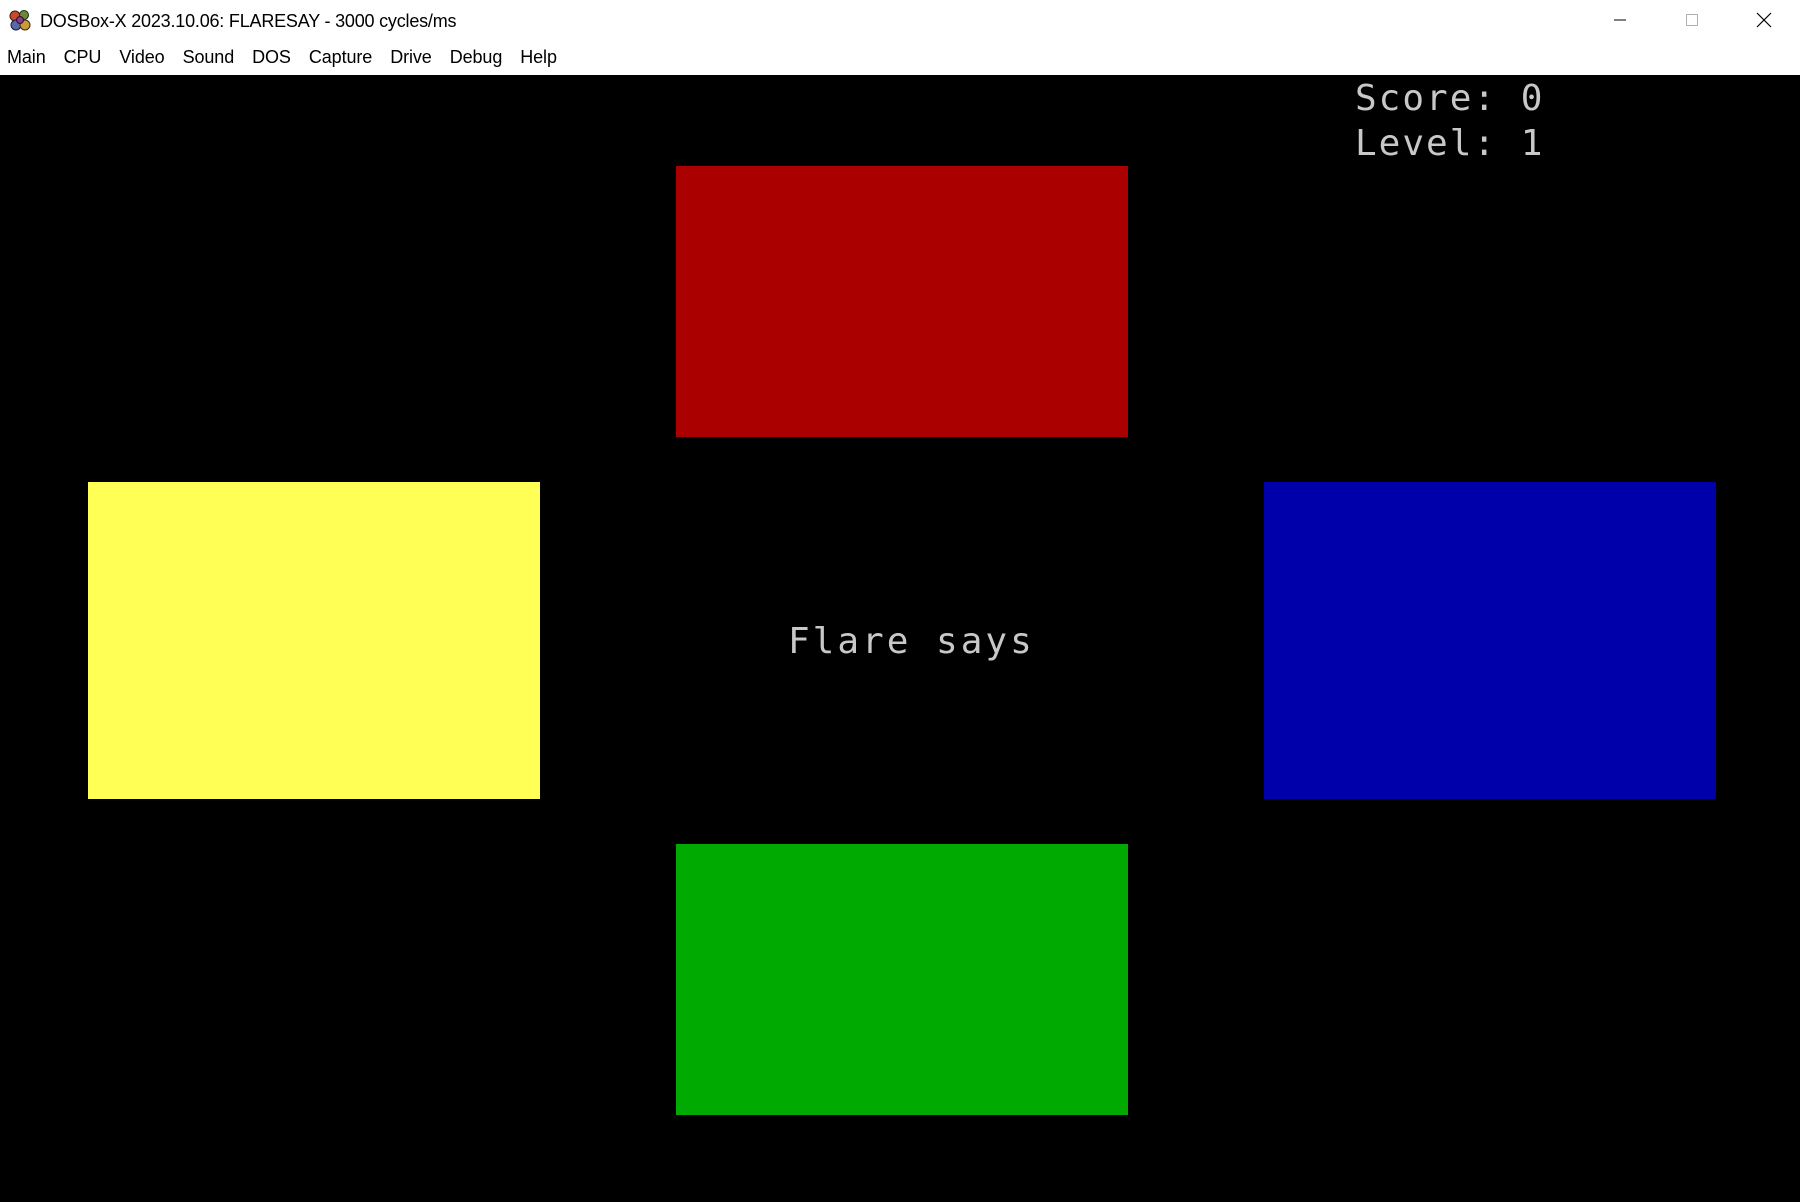  Describe the element at coordinates (1490, 640) in the screenshot. I see `blue-pad` at that location.